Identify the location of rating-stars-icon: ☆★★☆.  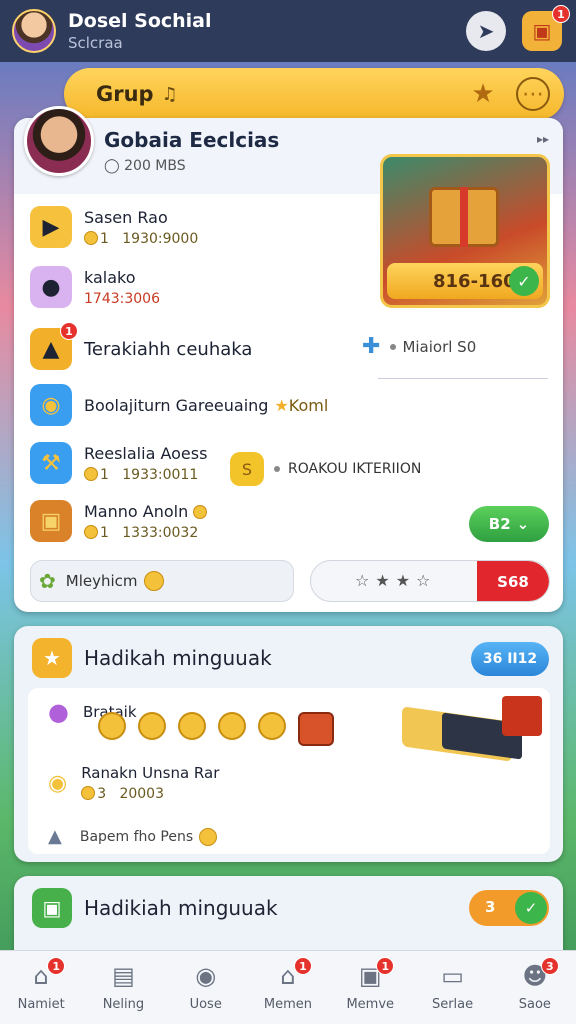
(396, 580).